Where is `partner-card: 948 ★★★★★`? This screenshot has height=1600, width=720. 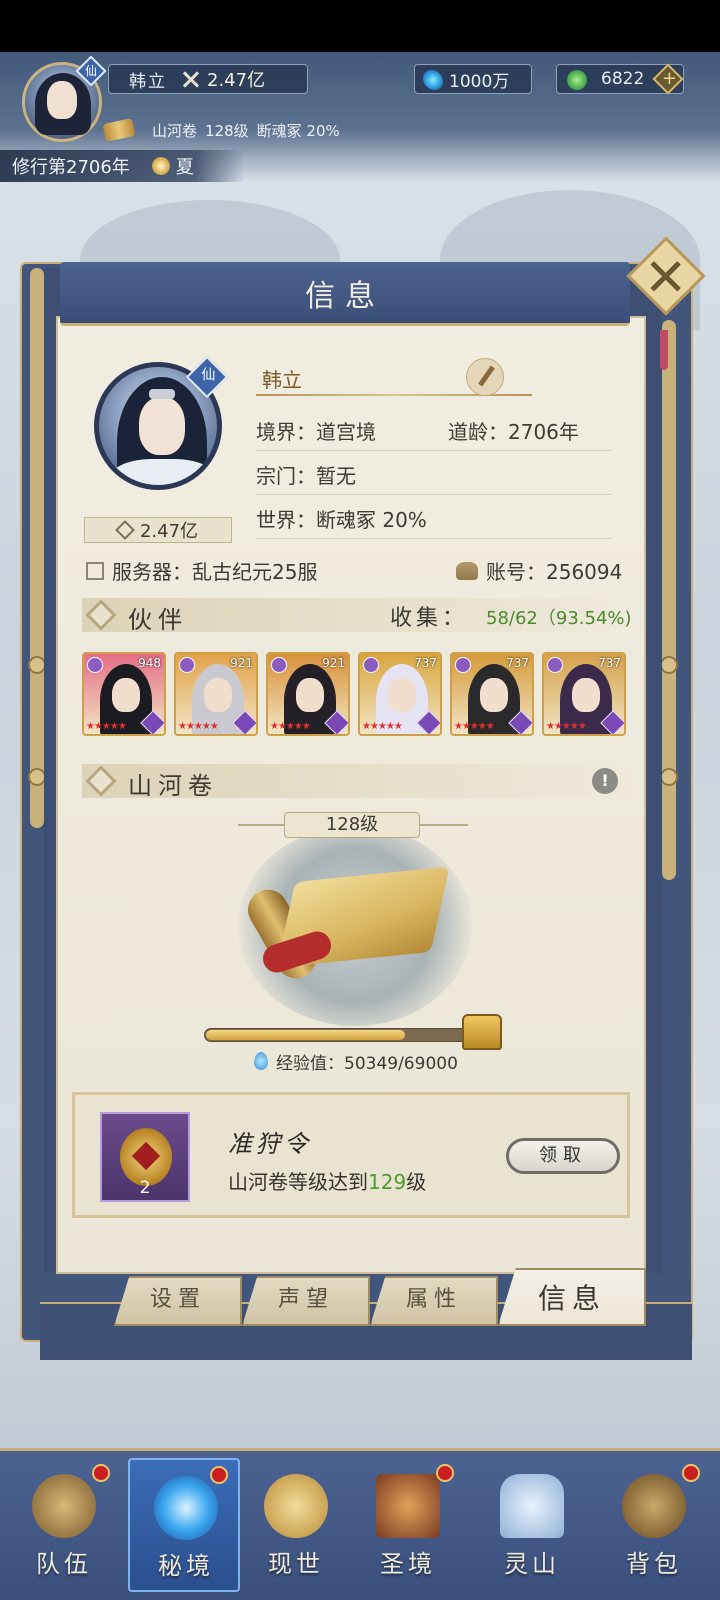 partner-card: 948 ★★★★★ is located at coordinates (124, 694).